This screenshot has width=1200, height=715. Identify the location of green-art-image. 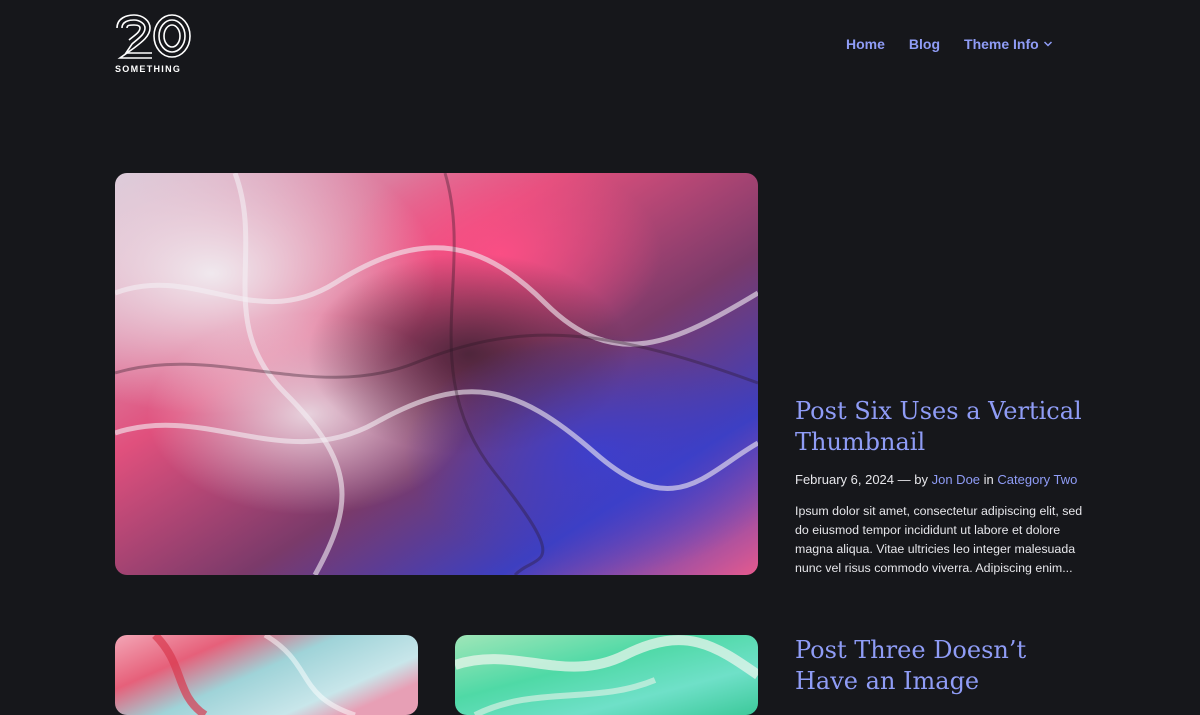
(606, 675).